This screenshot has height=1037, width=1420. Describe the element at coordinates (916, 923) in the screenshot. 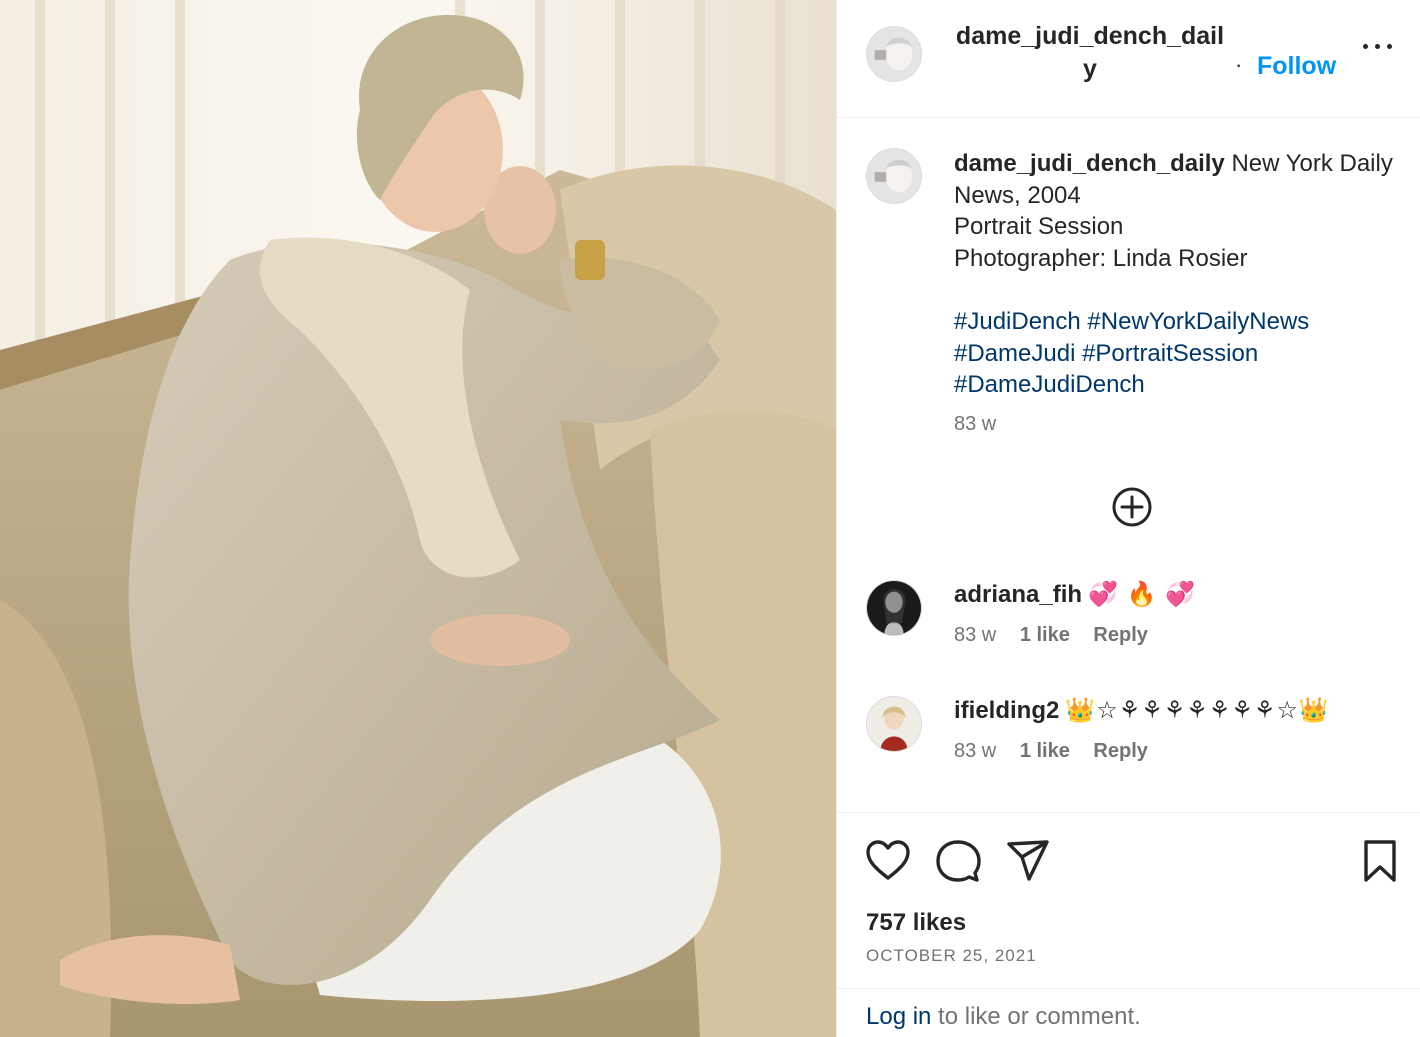

I see `like-count: 757 likes` at that location.